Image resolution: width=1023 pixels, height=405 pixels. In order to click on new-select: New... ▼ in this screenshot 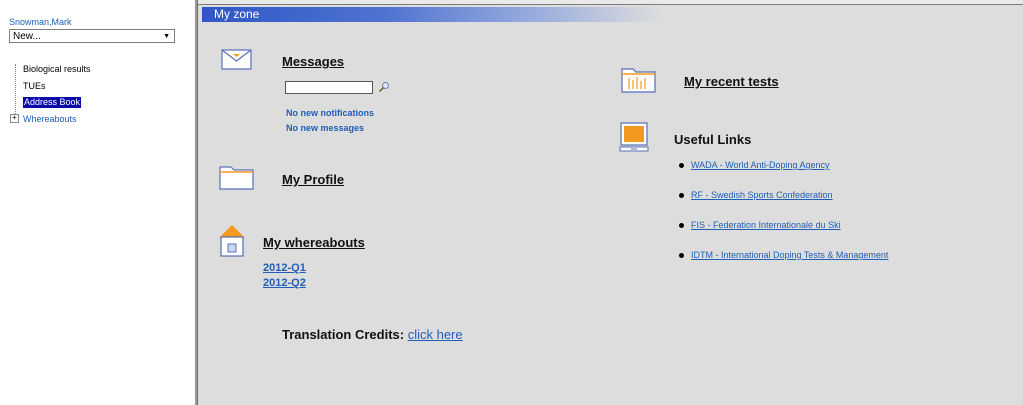, I will do `click(92, 36)`.